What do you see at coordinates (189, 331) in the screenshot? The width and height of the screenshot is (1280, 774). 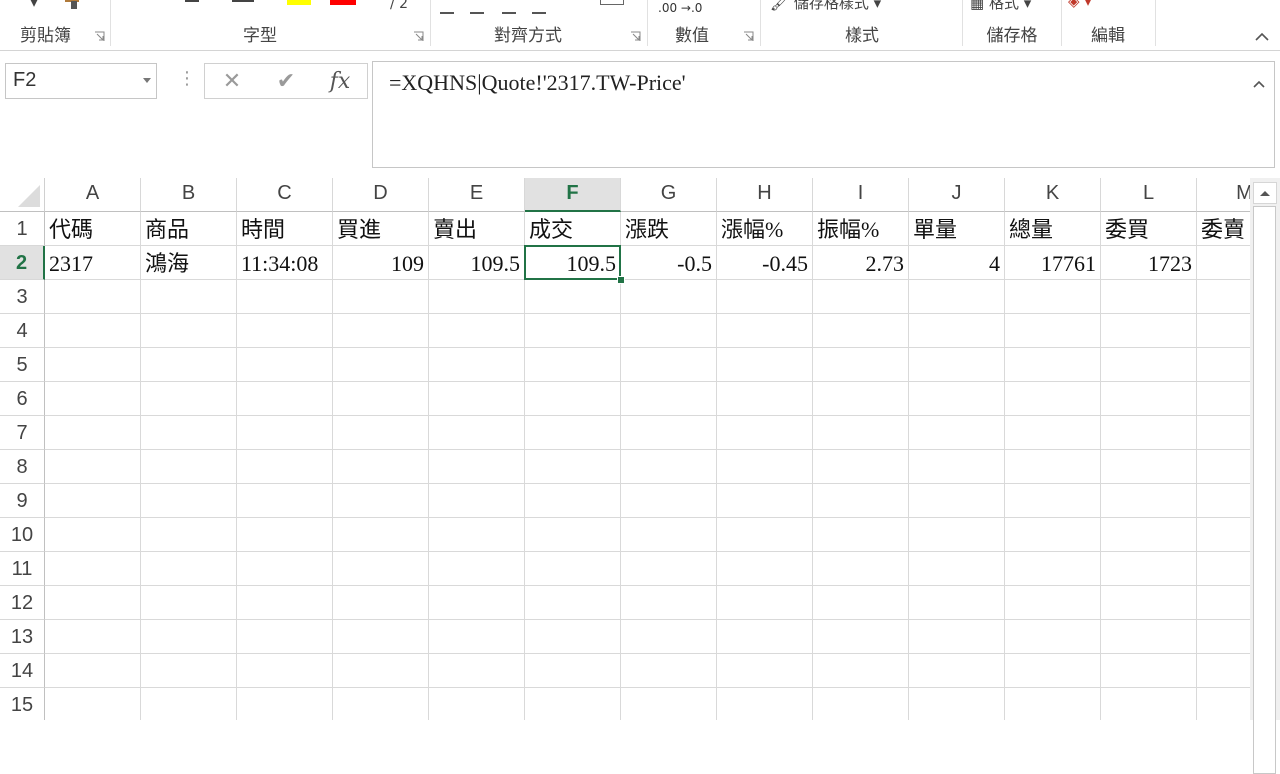 I see `cell-b4` at bounding box center [189, 331].